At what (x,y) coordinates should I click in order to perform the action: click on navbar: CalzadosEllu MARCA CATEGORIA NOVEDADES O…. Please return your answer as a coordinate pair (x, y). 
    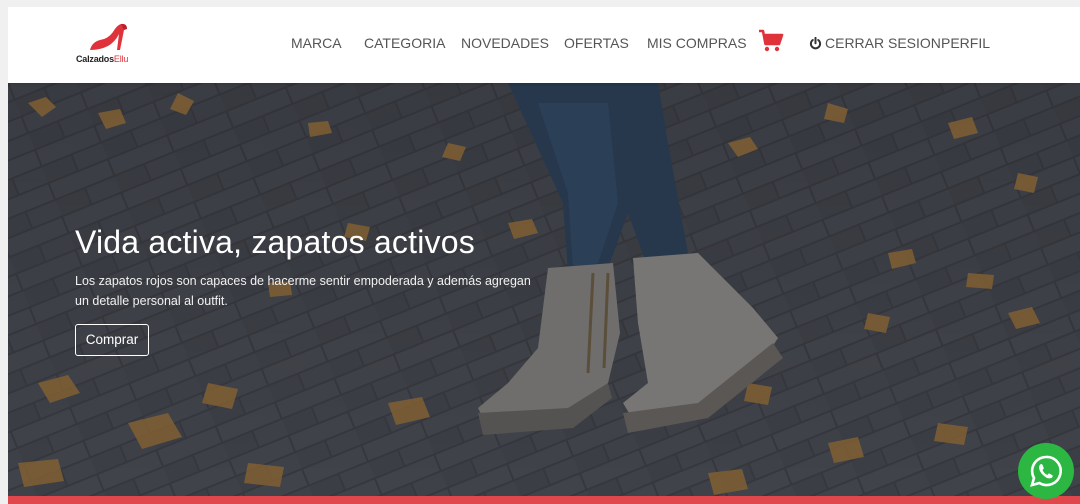
    Looking at the image, I should click on (544, 45).